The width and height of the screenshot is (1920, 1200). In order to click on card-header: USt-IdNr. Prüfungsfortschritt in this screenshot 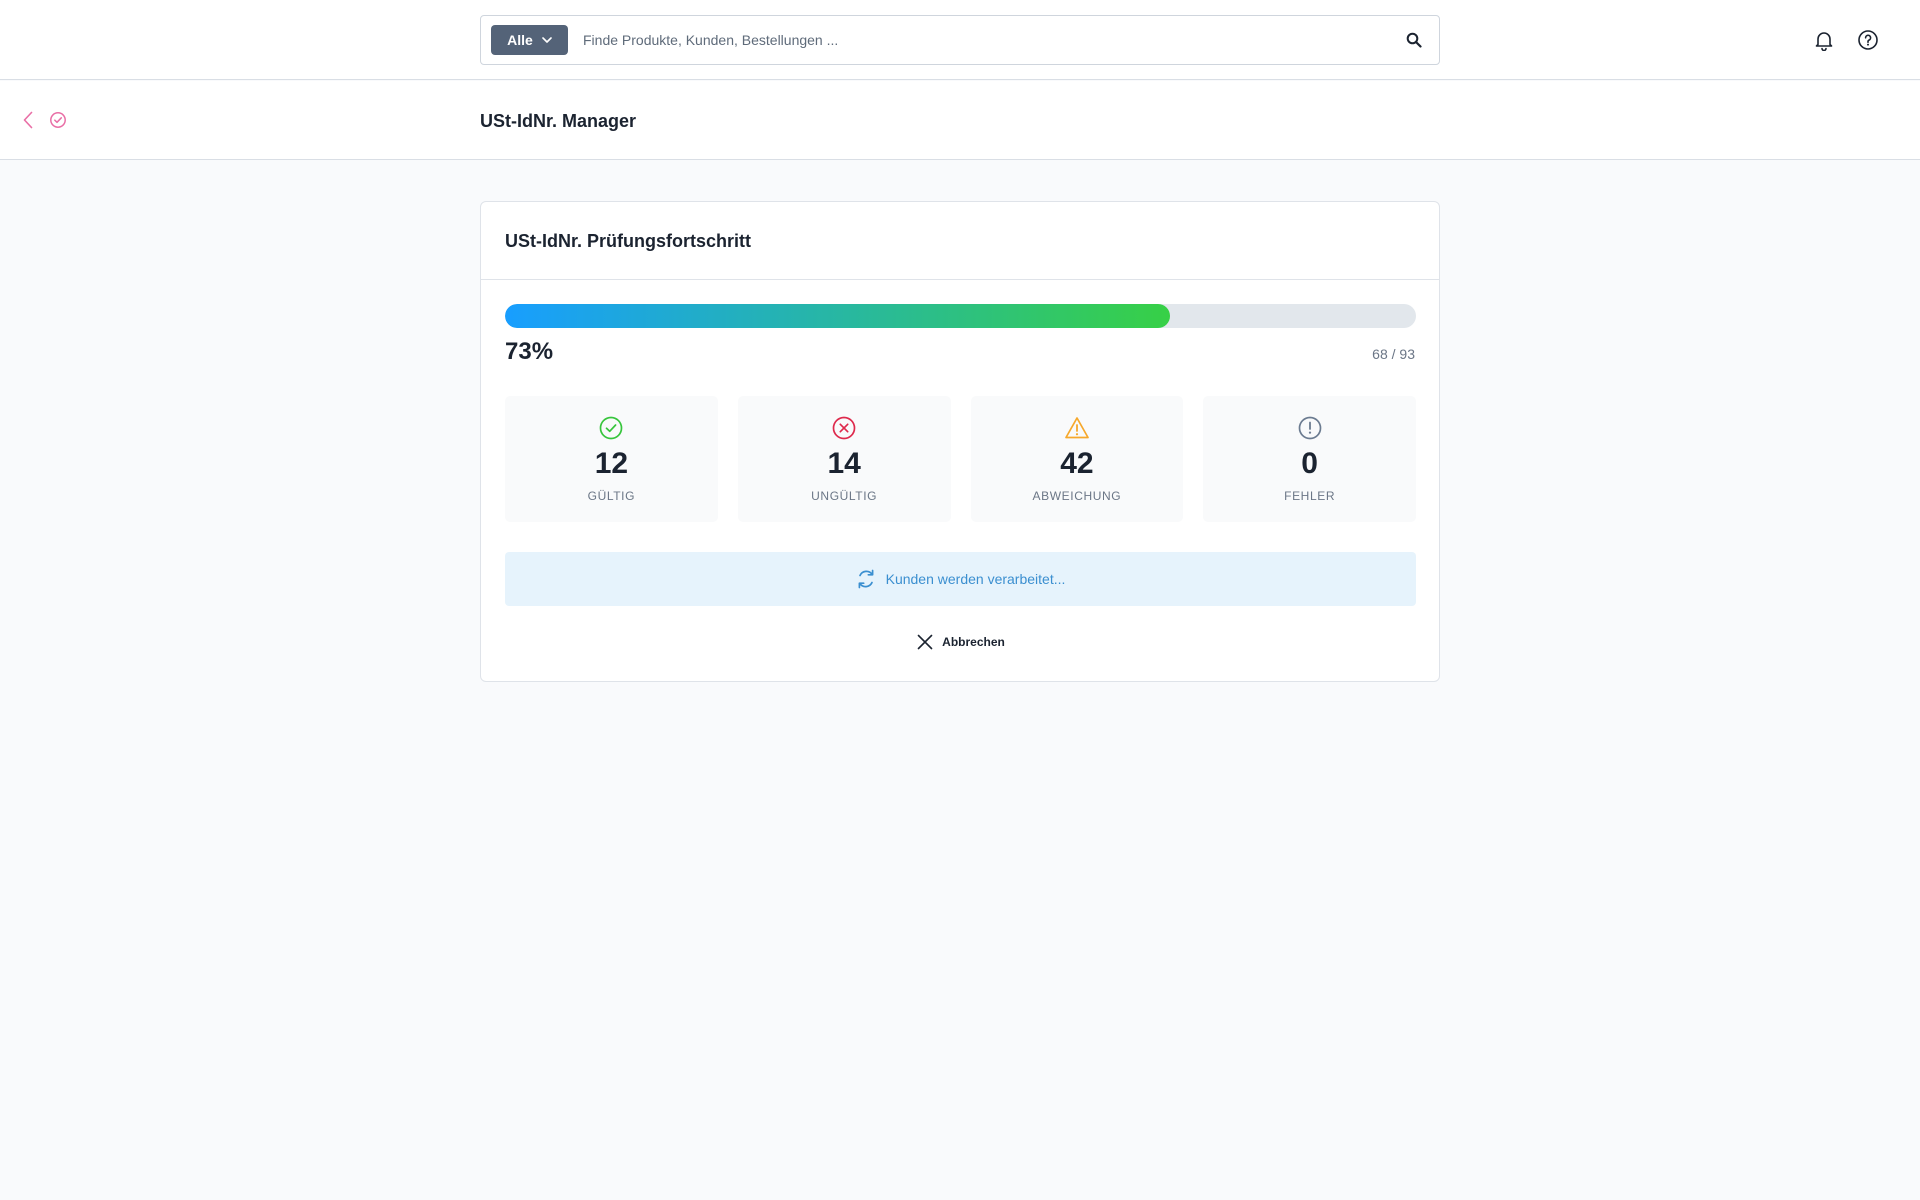, I will do `click(960, 241)`.